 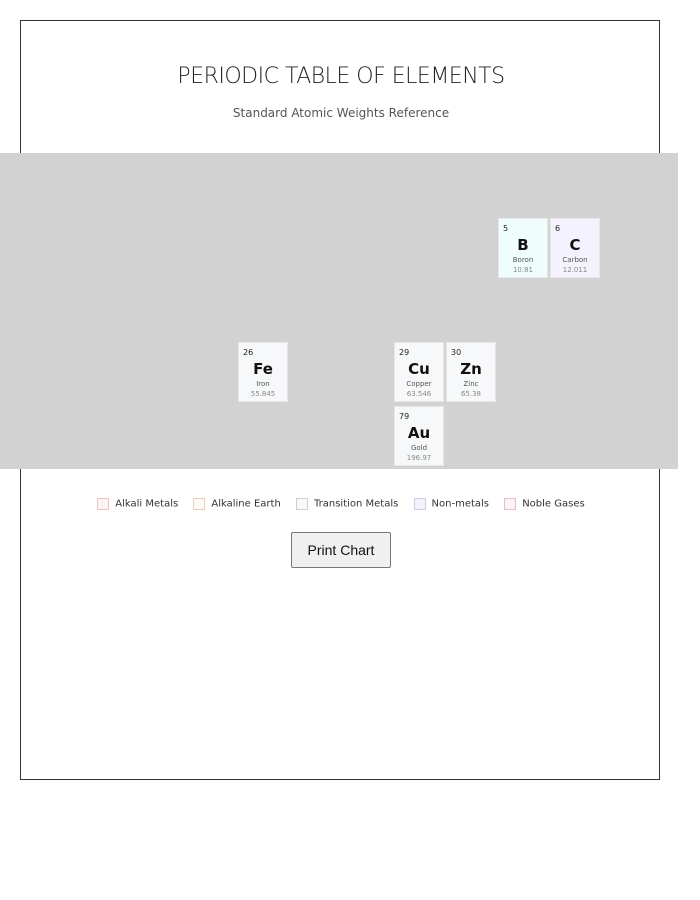 What do you see at coordinates (404, 352) in the screenshot?
I see `atomic-number: 29` at bounding box center [404, 352].